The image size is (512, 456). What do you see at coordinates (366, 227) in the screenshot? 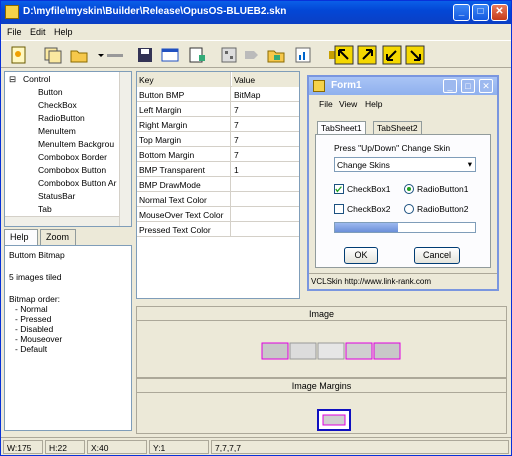
I see `progress-fill` at bounding box center [366, 227].